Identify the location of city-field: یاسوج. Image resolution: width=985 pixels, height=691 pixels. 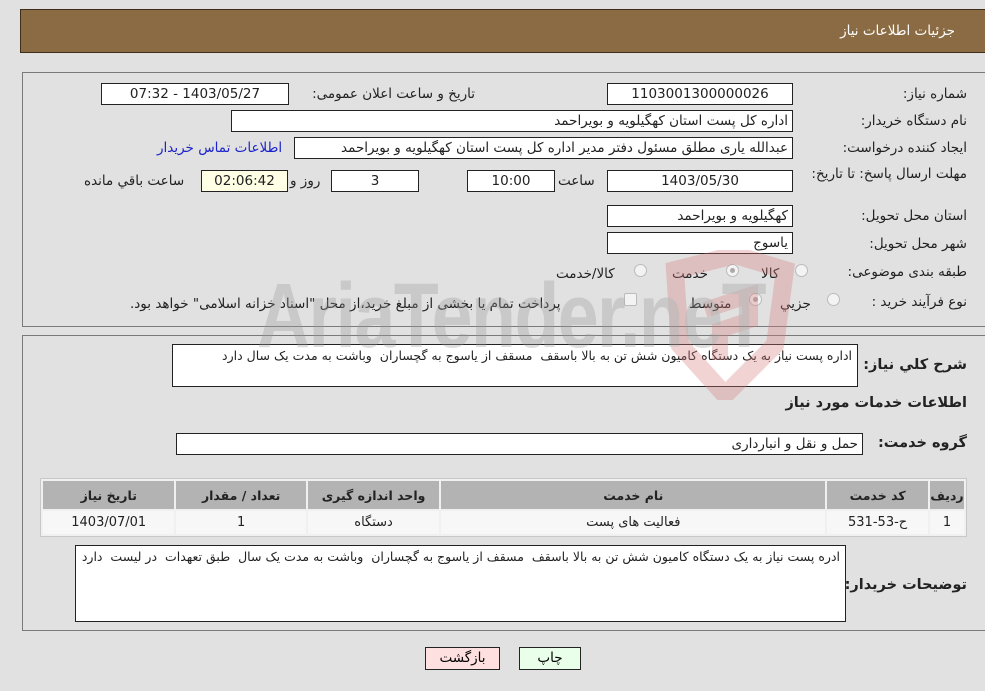
(700, 243).